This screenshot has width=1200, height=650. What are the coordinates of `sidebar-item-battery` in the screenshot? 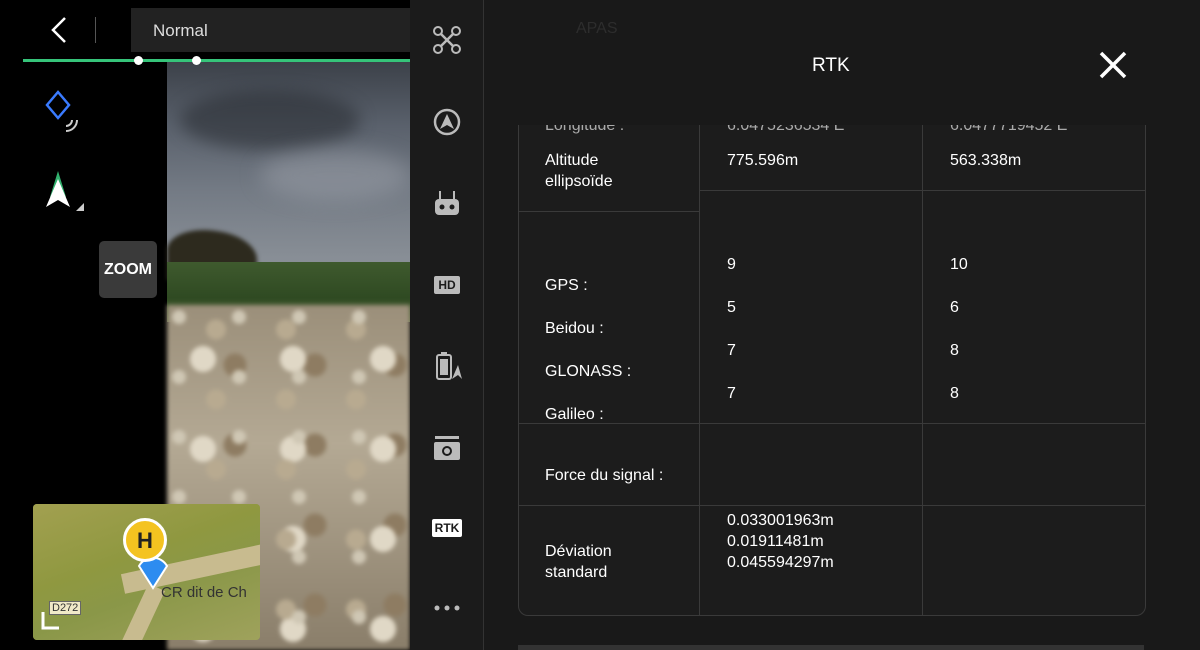 It's located at (447, 366).